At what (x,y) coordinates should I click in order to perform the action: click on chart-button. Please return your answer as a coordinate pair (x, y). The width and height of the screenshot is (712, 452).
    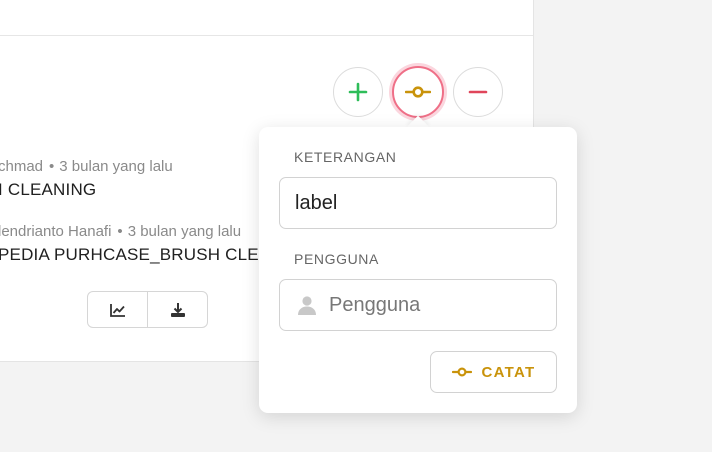
    Looking at the image, I should click on (117, 309).